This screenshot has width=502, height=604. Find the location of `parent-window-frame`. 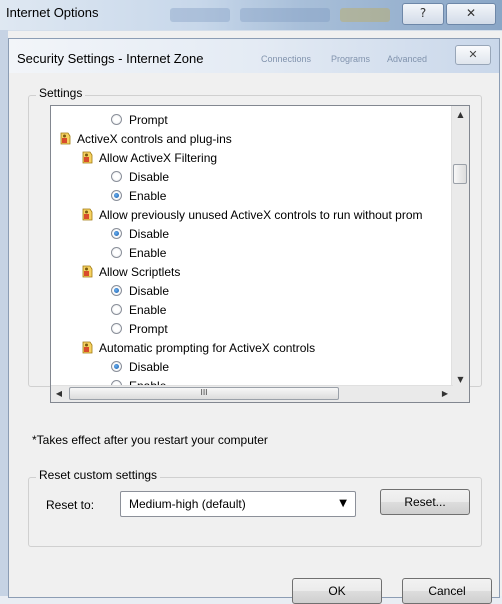

parent-window-frame is located at coordinates (4, 313).